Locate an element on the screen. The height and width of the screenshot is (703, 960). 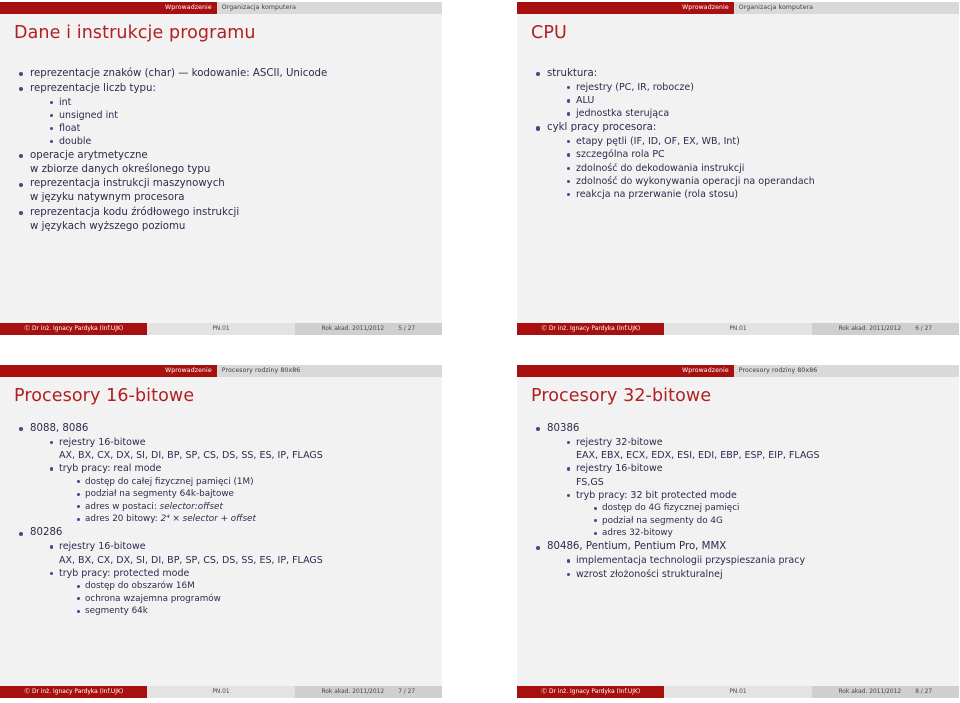
bullet-text: etapy pętli (IF, ID, OF, EX, WB, Int) is located at coordinates (658, 142).